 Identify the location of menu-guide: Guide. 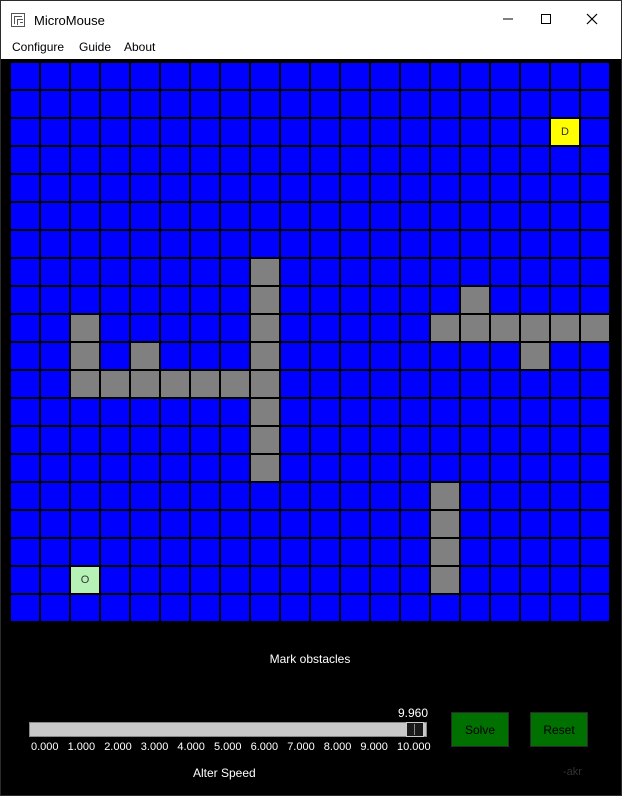
(95, 47).